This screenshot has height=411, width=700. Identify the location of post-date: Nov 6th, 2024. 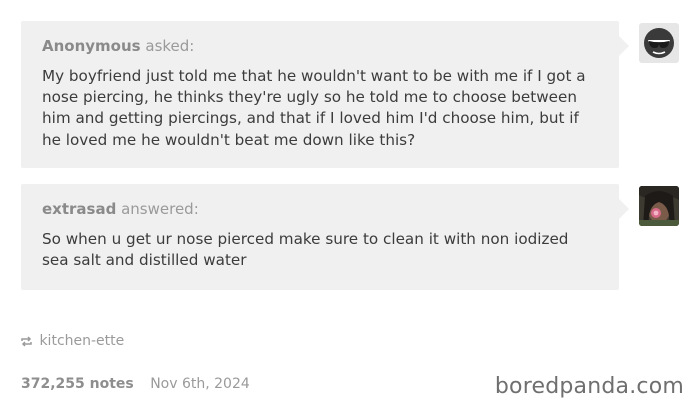
(200, 384).